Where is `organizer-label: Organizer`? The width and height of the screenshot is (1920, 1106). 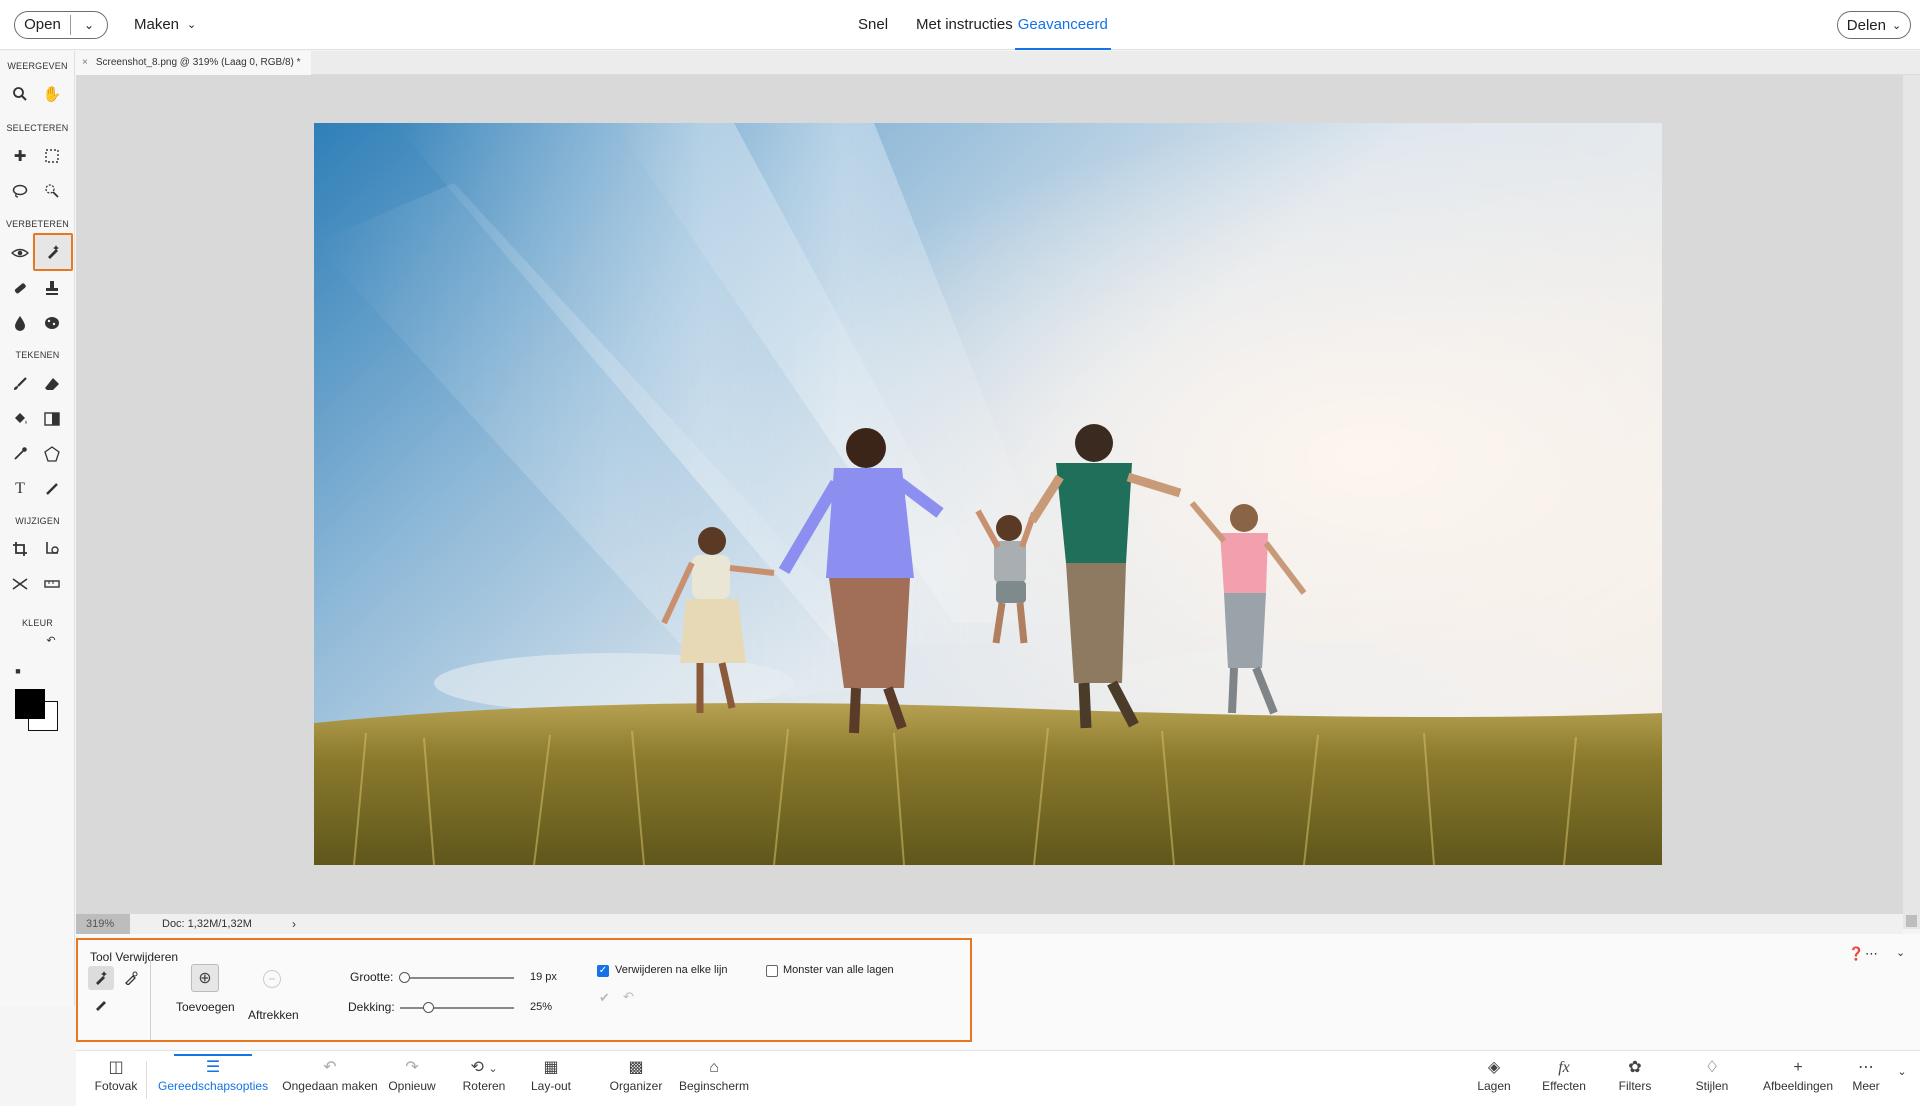
organizer-label: Organizer is located at coordinates (636, 1086).